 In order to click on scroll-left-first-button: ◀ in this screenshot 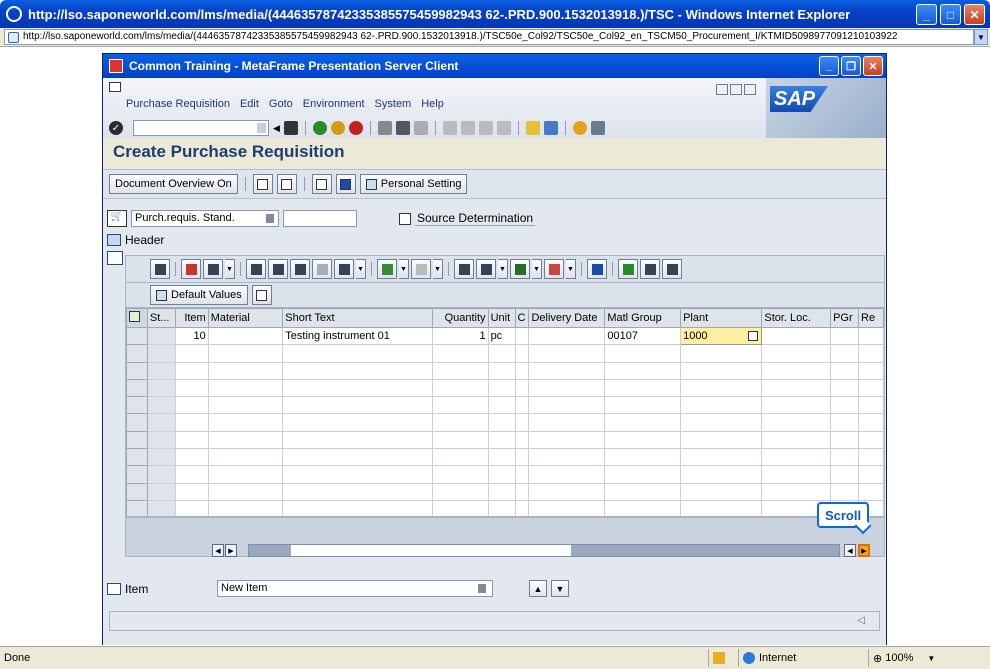, I will do `click(218, 550)`.